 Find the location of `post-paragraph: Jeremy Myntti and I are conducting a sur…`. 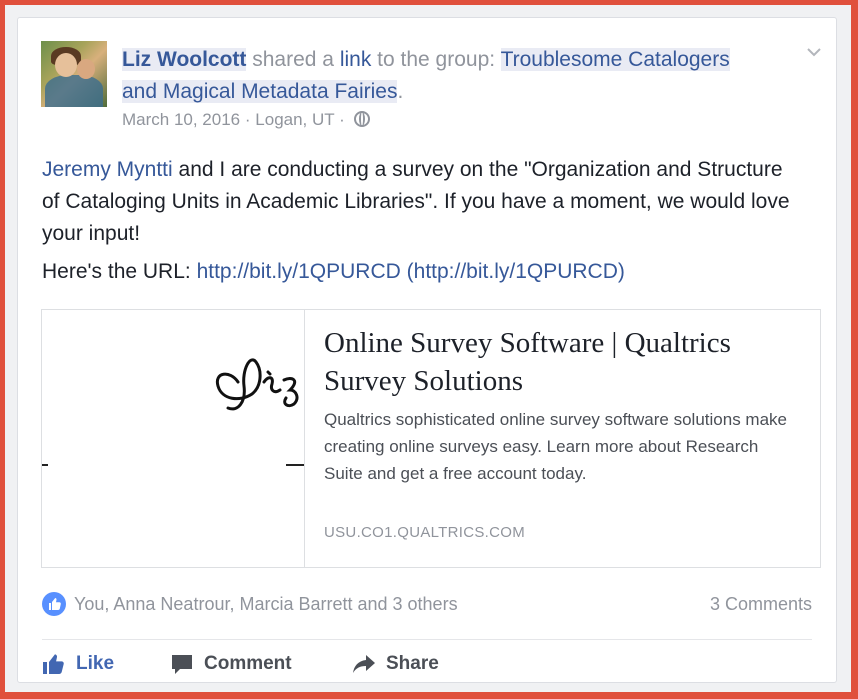

post-paragraph: Jeremy Myntti and I are conducting a sur… is located at coordinates (422, 202).